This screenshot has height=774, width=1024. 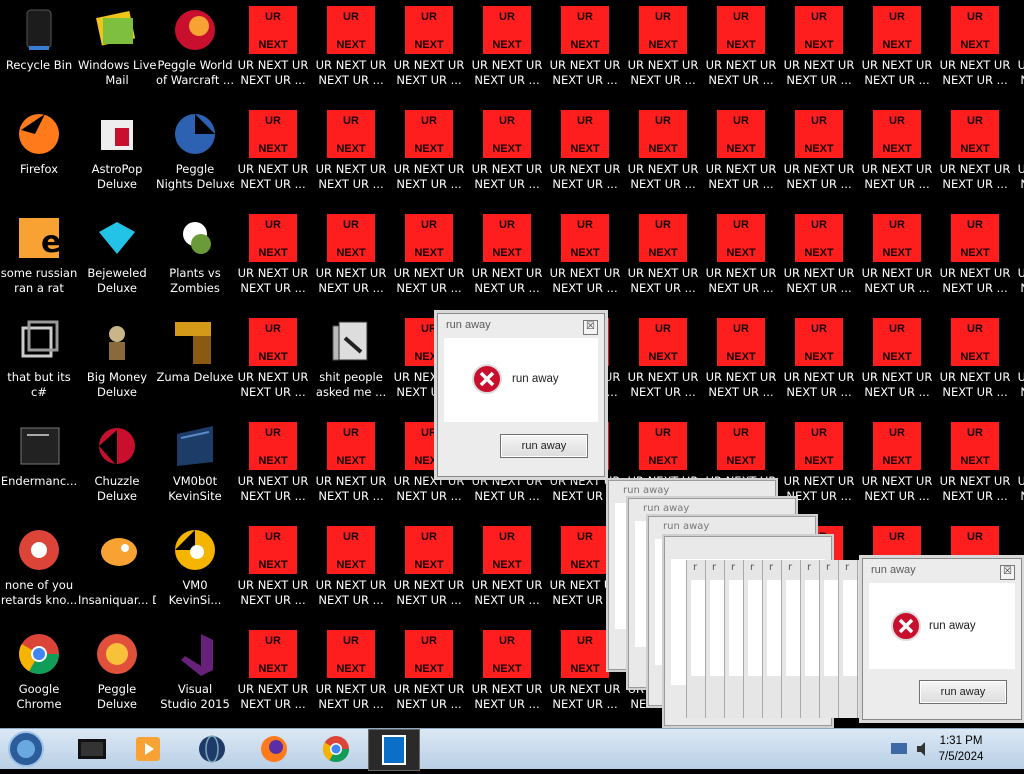 What do you see at coordinates (39, 364) in the screenshot?
I see `desktop-icon-csharp-shortcut: that but its c#` at bounding box center [39, 364].